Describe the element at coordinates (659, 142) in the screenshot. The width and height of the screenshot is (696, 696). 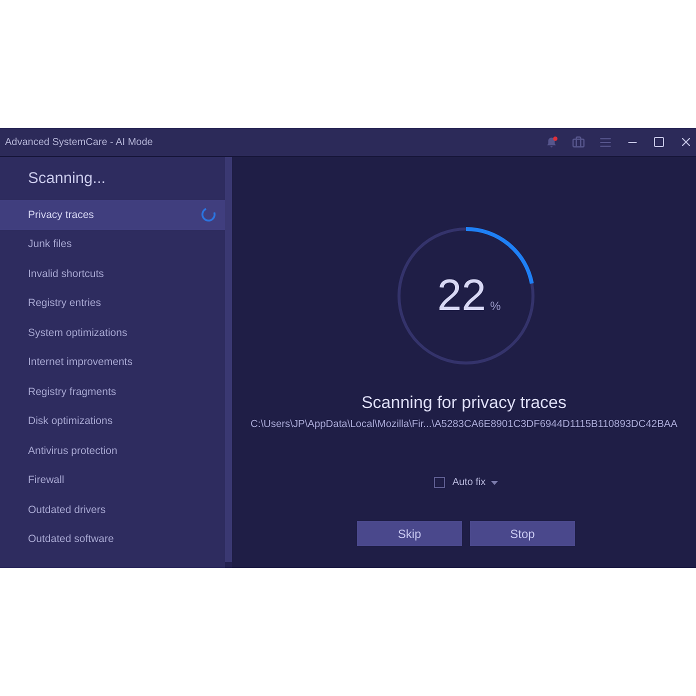
I see `maximize-icon` at that location.